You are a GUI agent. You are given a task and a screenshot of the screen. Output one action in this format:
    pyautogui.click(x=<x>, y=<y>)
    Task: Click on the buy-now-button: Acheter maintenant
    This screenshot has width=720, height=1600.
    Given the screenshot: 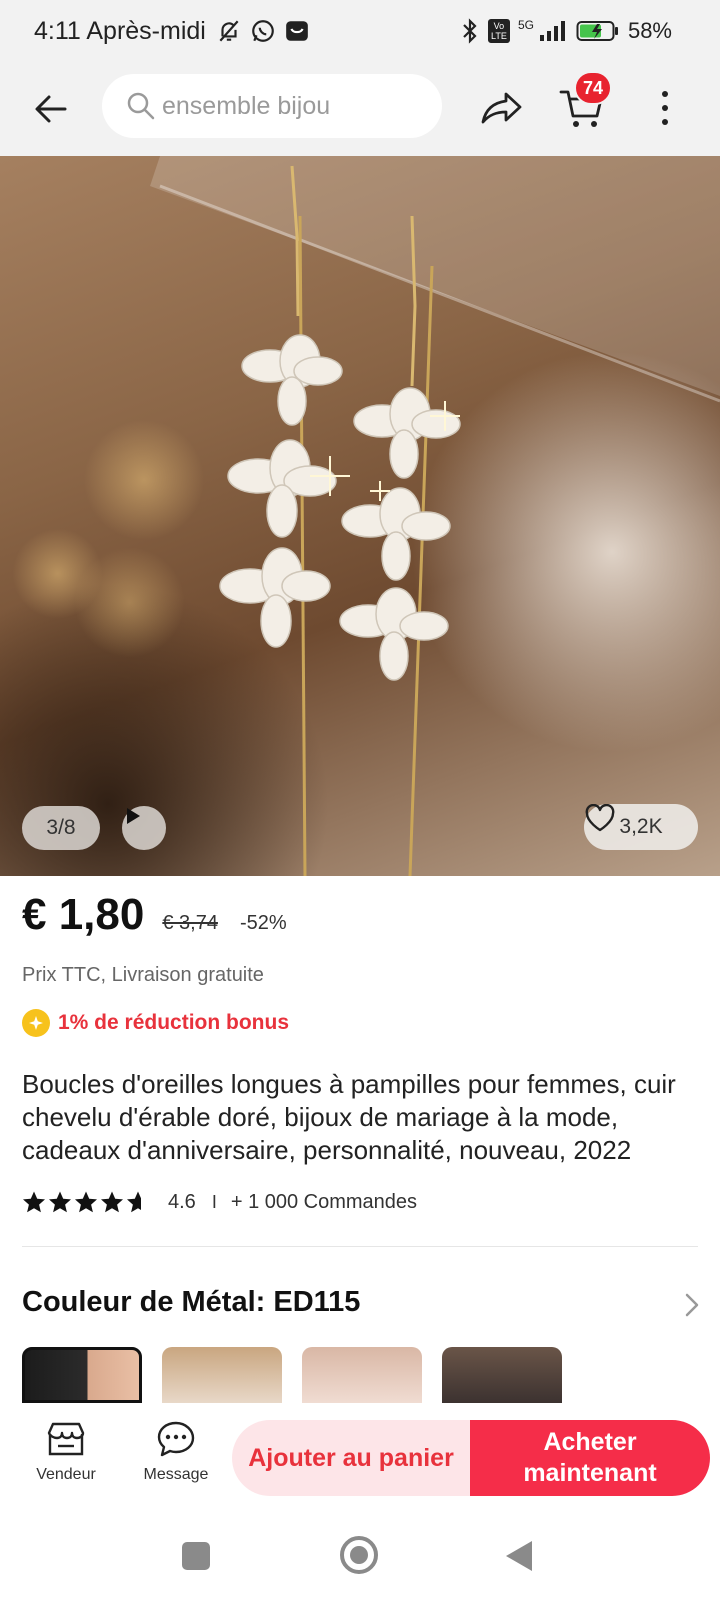 What is the action you would take?
    pyautogui.click(x=590, y=1458)
    